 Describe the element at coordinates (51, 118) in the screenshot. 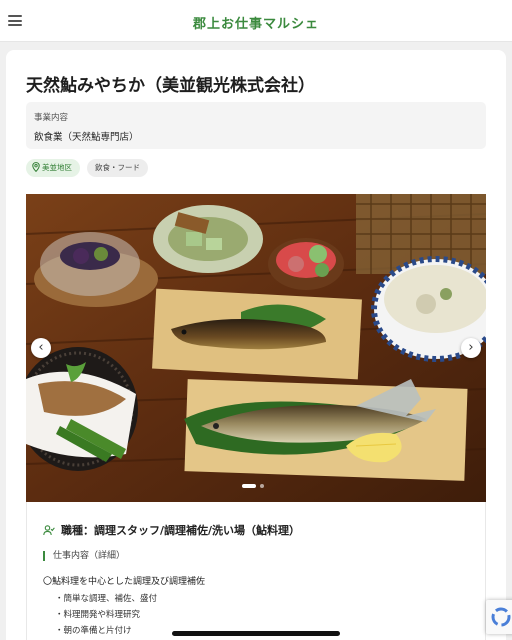

I see `business-label: 事業内容` at that location.